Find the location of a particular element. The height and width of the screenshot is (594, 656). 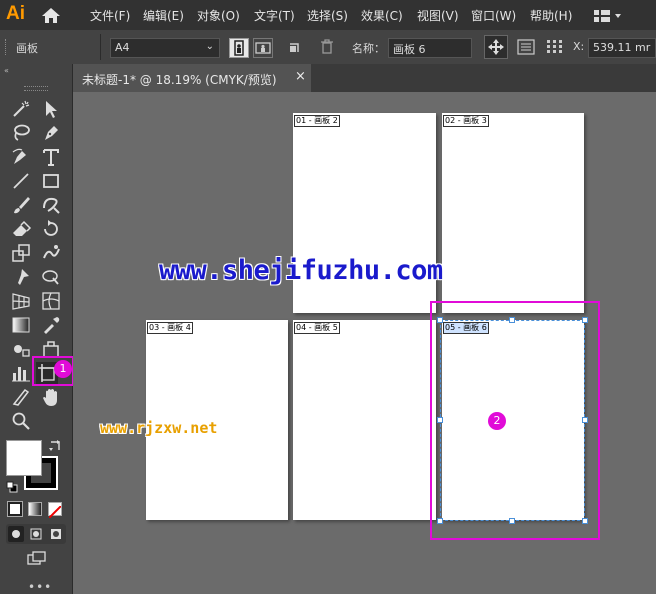

default-colors-icon is located at coordinates (12, 485).